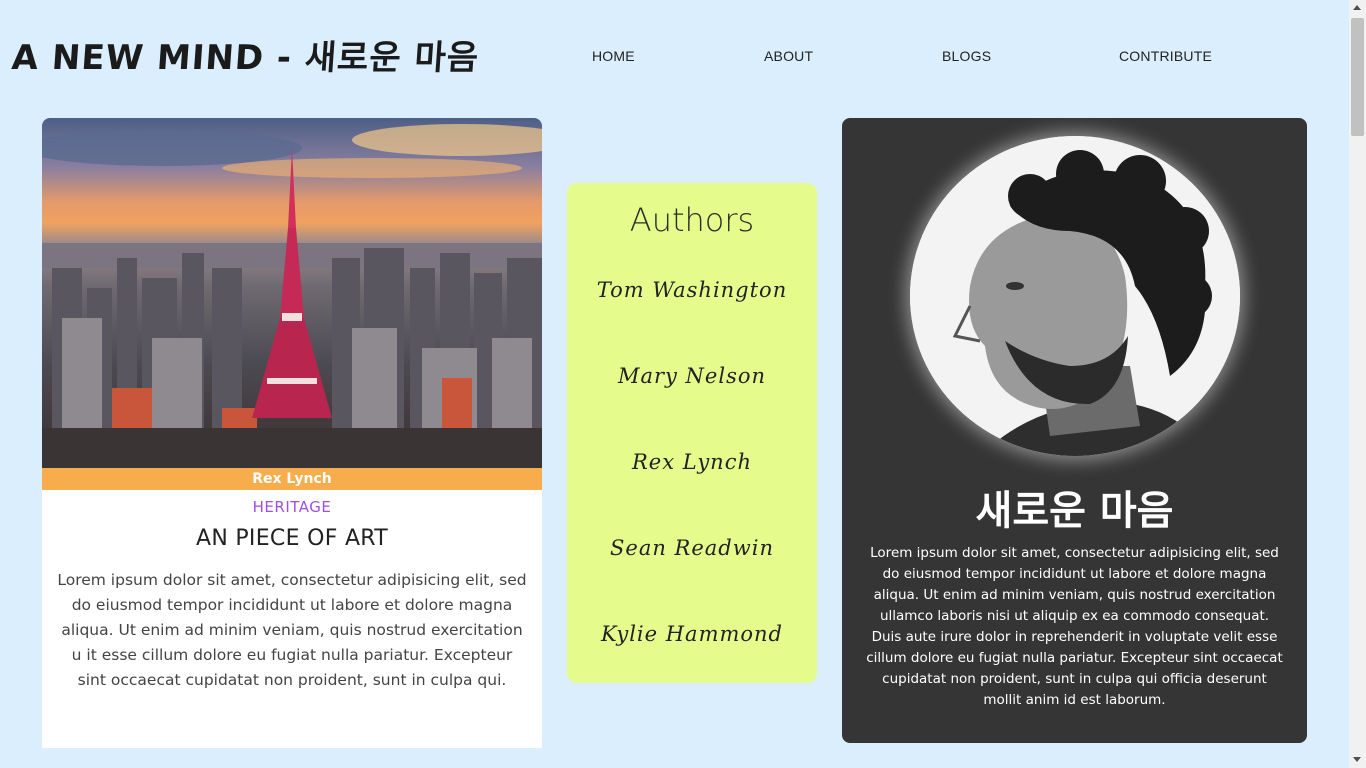 The image size is (1366, 768). What do you see at coordinates (292, 507) in the screenshot?
I see `post-category: HERITAGE` at bounding box center [292, 507].